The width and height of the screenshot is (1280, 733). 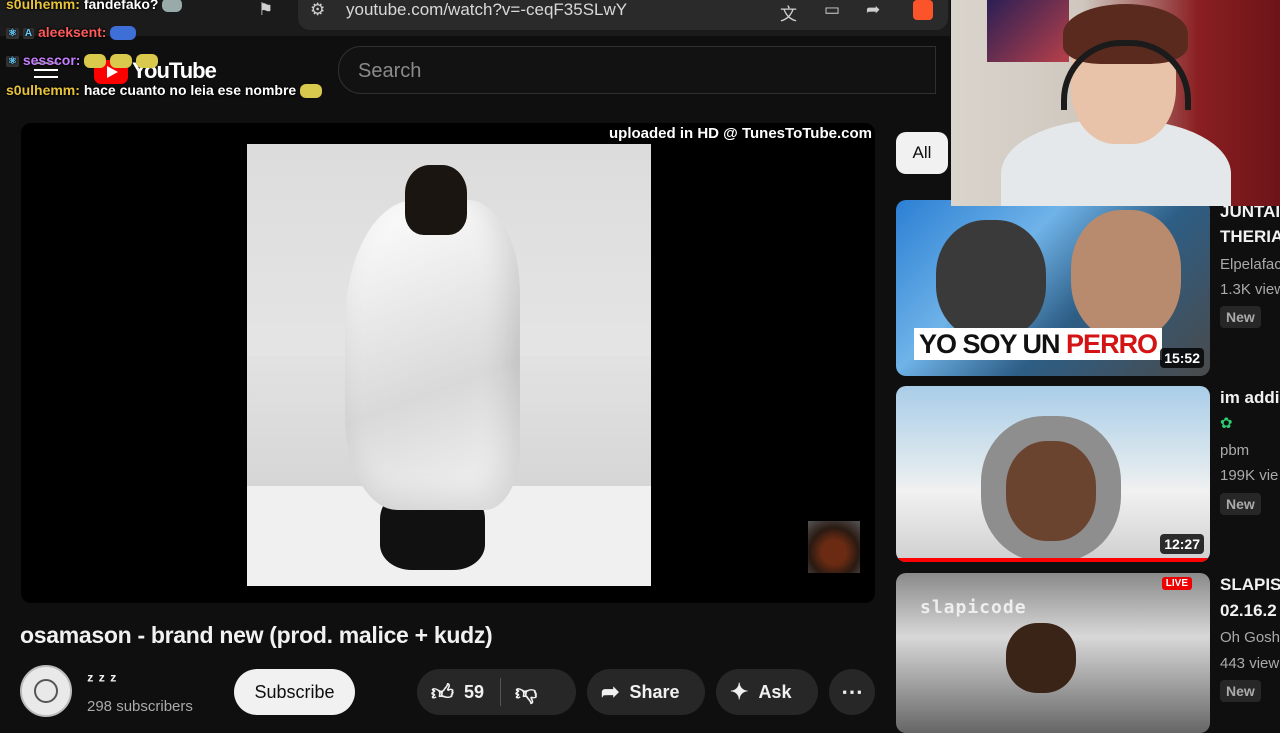 I want to click on subscriber-count: 298 subscribers, so click(x=140, y=706).